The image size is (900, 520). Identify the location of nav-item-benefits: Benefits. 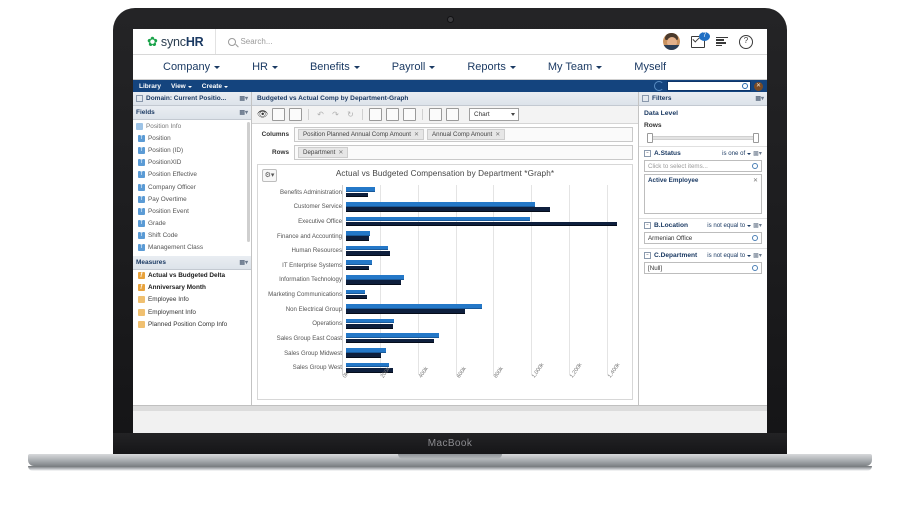
(335, 67).